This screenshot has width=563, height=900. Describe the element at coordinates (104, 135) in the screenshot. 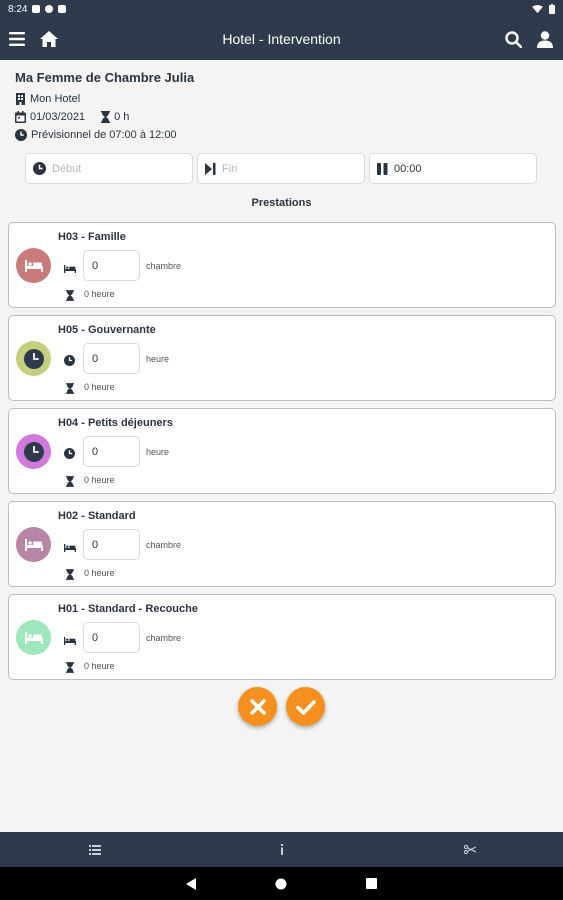

I see `forecast-text: Prévisionnel de 07:00 à 12:00` at that location.